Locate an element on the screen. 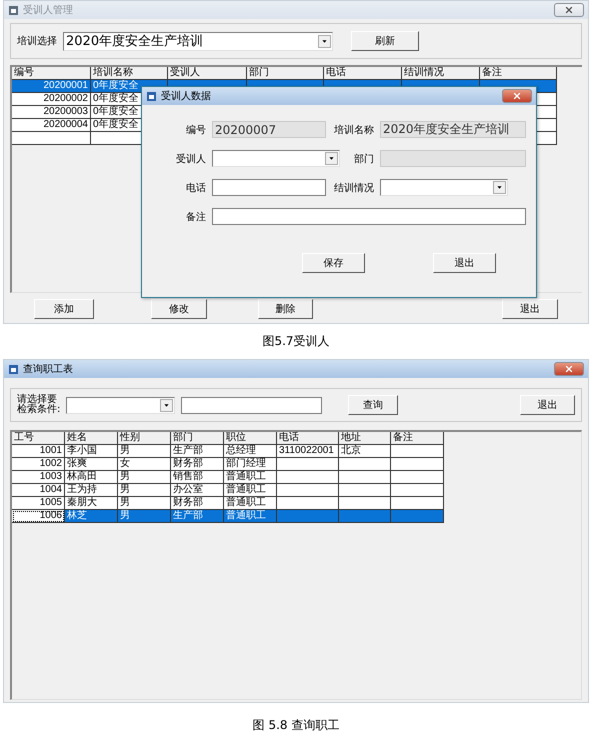  column-header: 地址 is located at coordinates (365, 438).